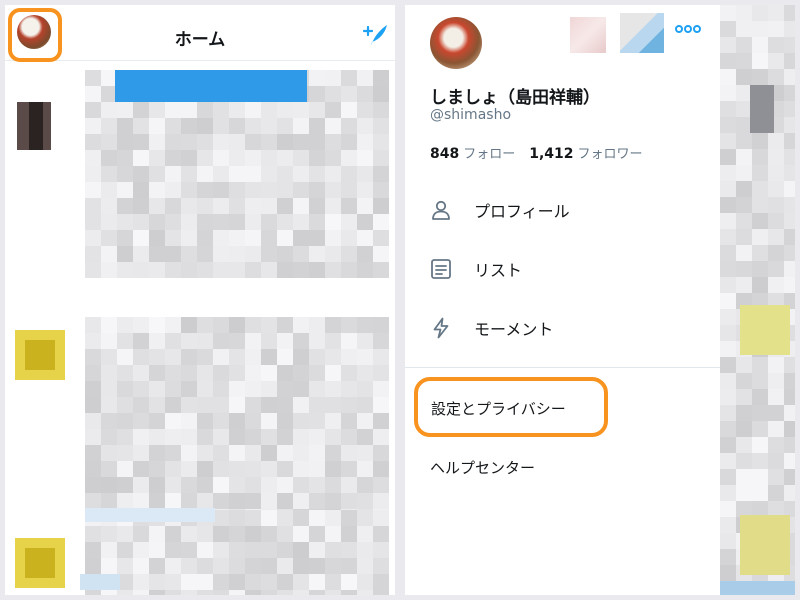 This screenshot has height=600, width=800. What do you see at coordinates (482, 467) in the screenshot?
I see `help-center-item: ヘルプセンター` at bounding box center [482, 467].